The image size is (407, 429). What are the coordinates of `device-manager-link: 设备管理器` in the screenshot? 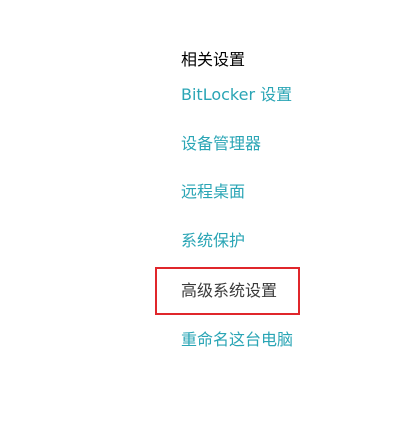 It's located at (221, 144).